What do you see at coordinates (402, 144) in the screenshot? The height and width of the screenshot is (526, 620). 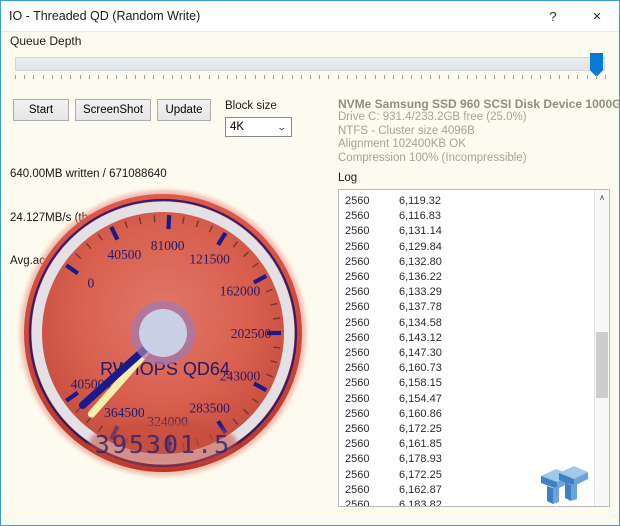 I see `device-alignment: Alignment 102400KB OK` at bounding box center [402, 144].